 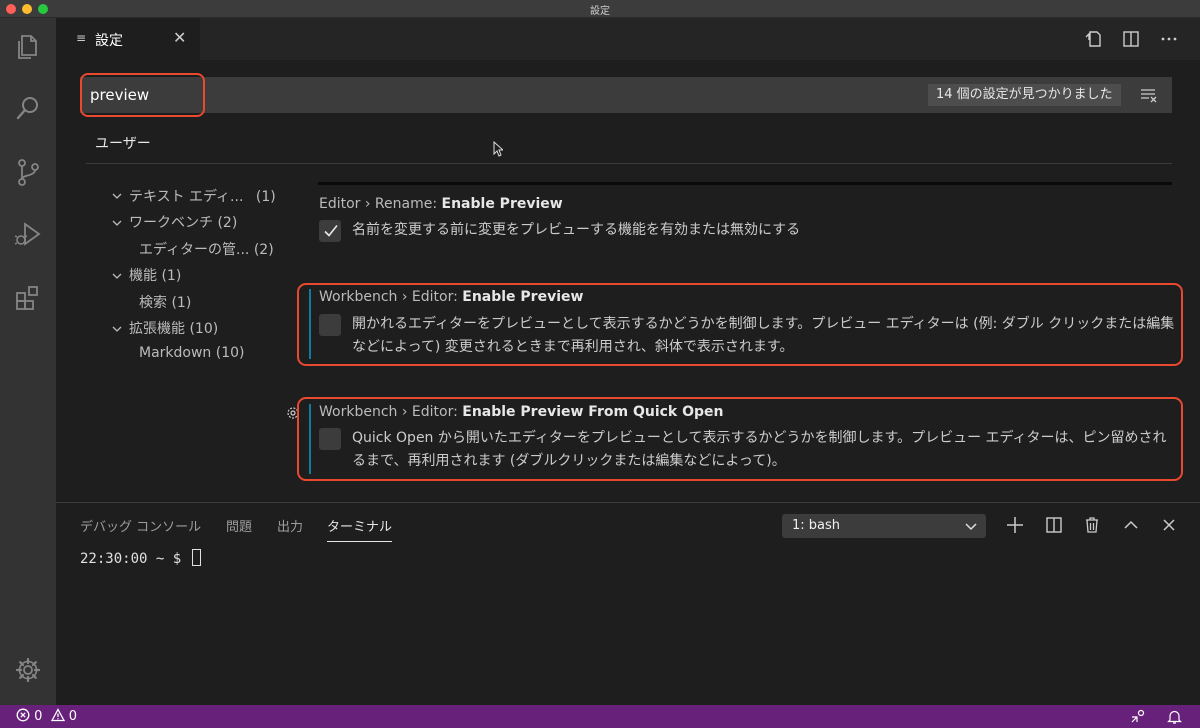 I want to click on tab-debug-console: デバッグ コンソール, so click(x=140, y=525).